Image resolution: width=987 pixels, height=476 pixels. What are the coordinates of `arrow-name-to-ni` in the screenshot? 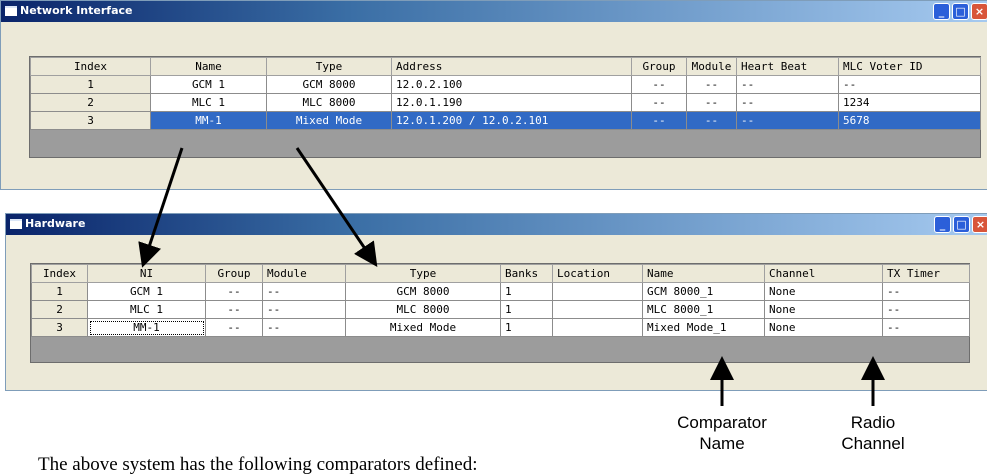 It's located at (161, 207).